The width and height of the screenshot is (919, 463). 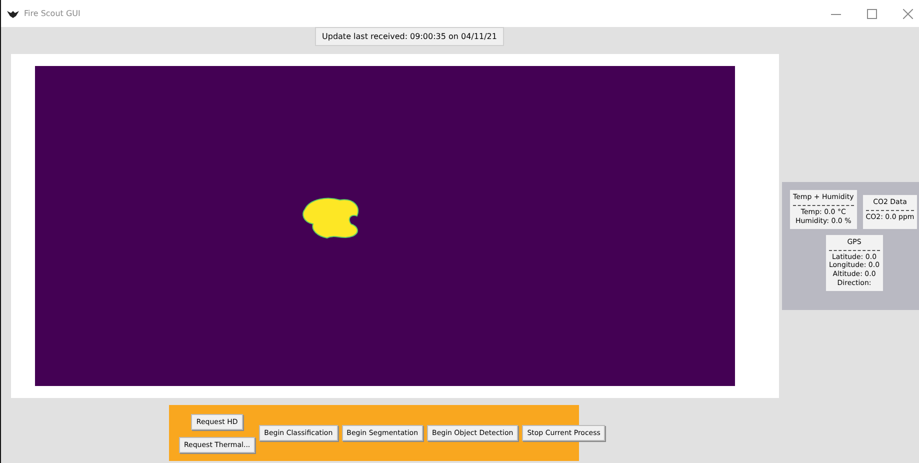 I want to click on update-label: Update last received: 09:00:35 on 04/11/21, so click(x=409, y=36).